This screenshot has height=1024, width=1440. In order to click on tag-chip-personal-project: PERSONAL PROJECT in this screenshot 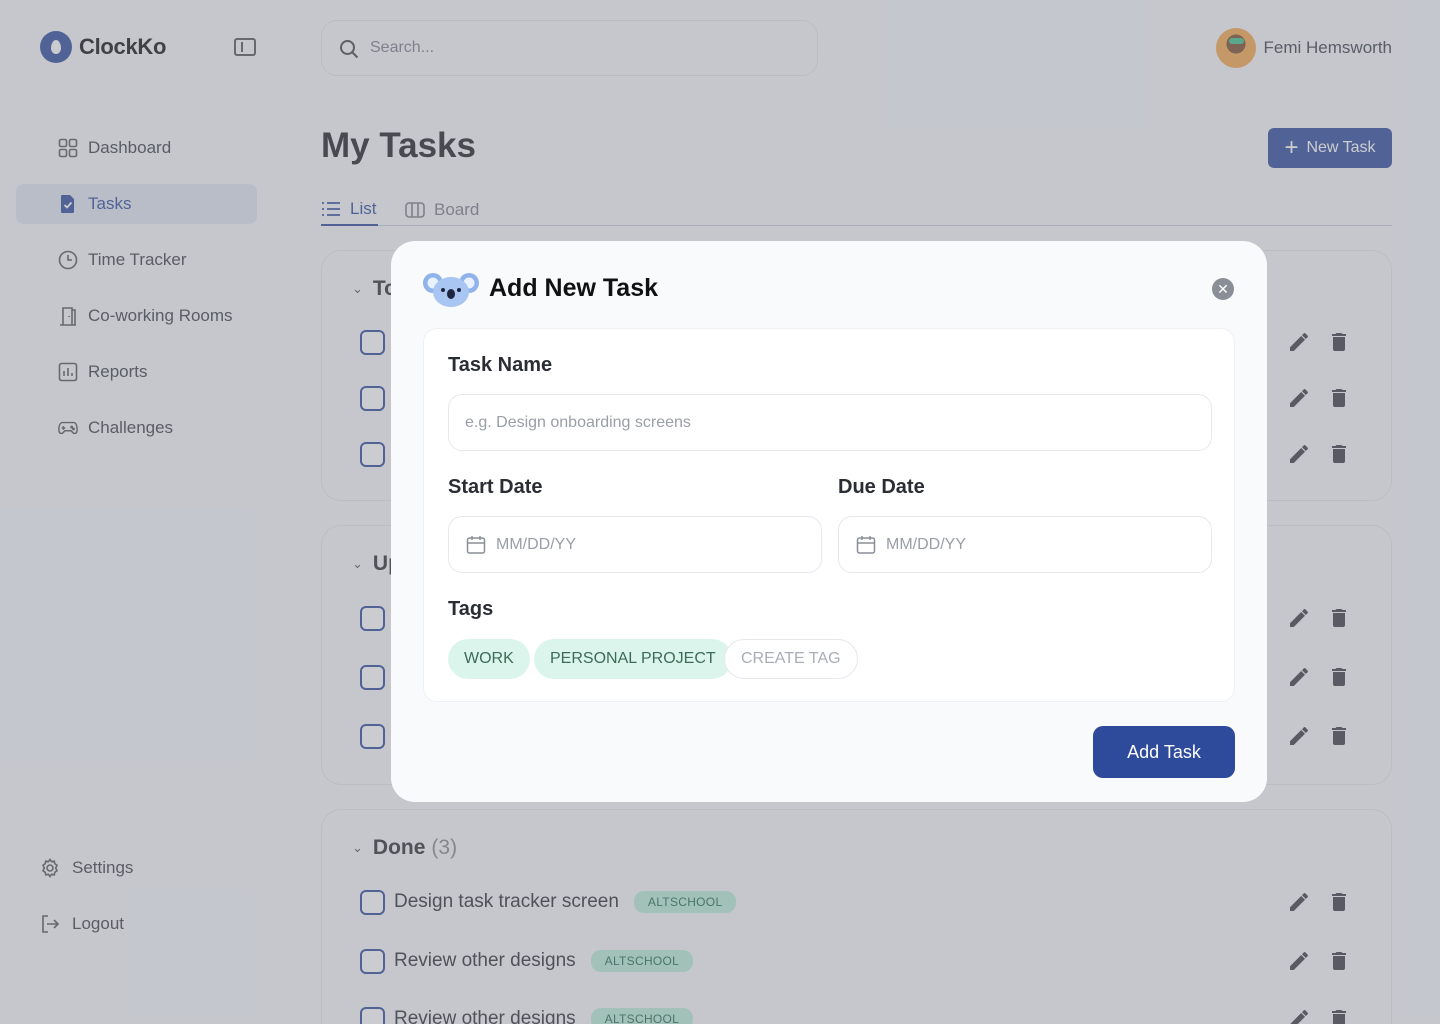, I will do `click(633, 659)`.